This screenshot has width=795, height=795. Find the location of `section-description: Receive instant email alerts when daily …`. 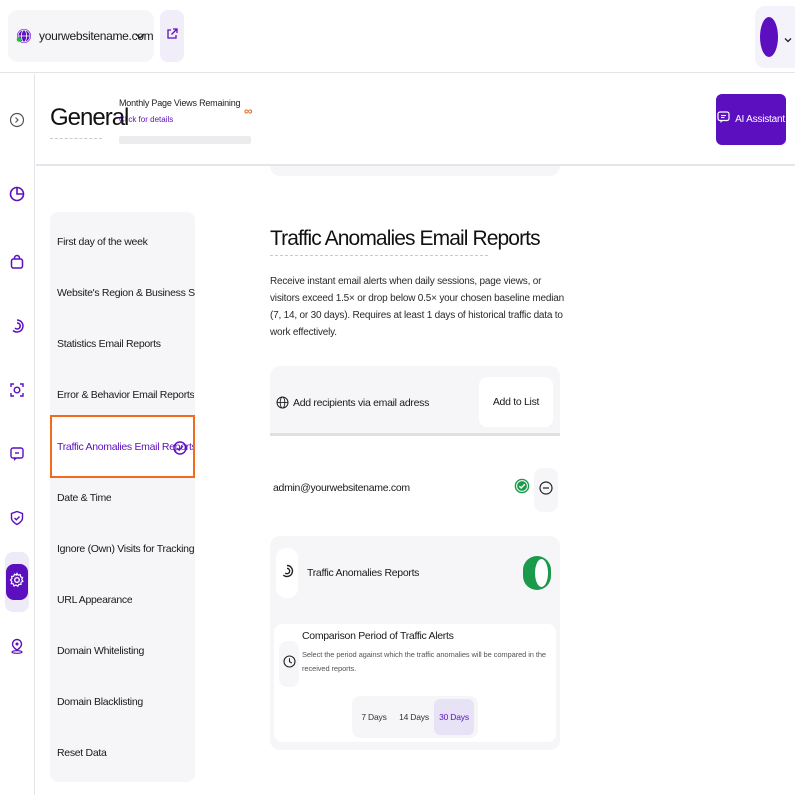

section-description: Receive instant email alerts when daily … is located at coordinates (417, 307).